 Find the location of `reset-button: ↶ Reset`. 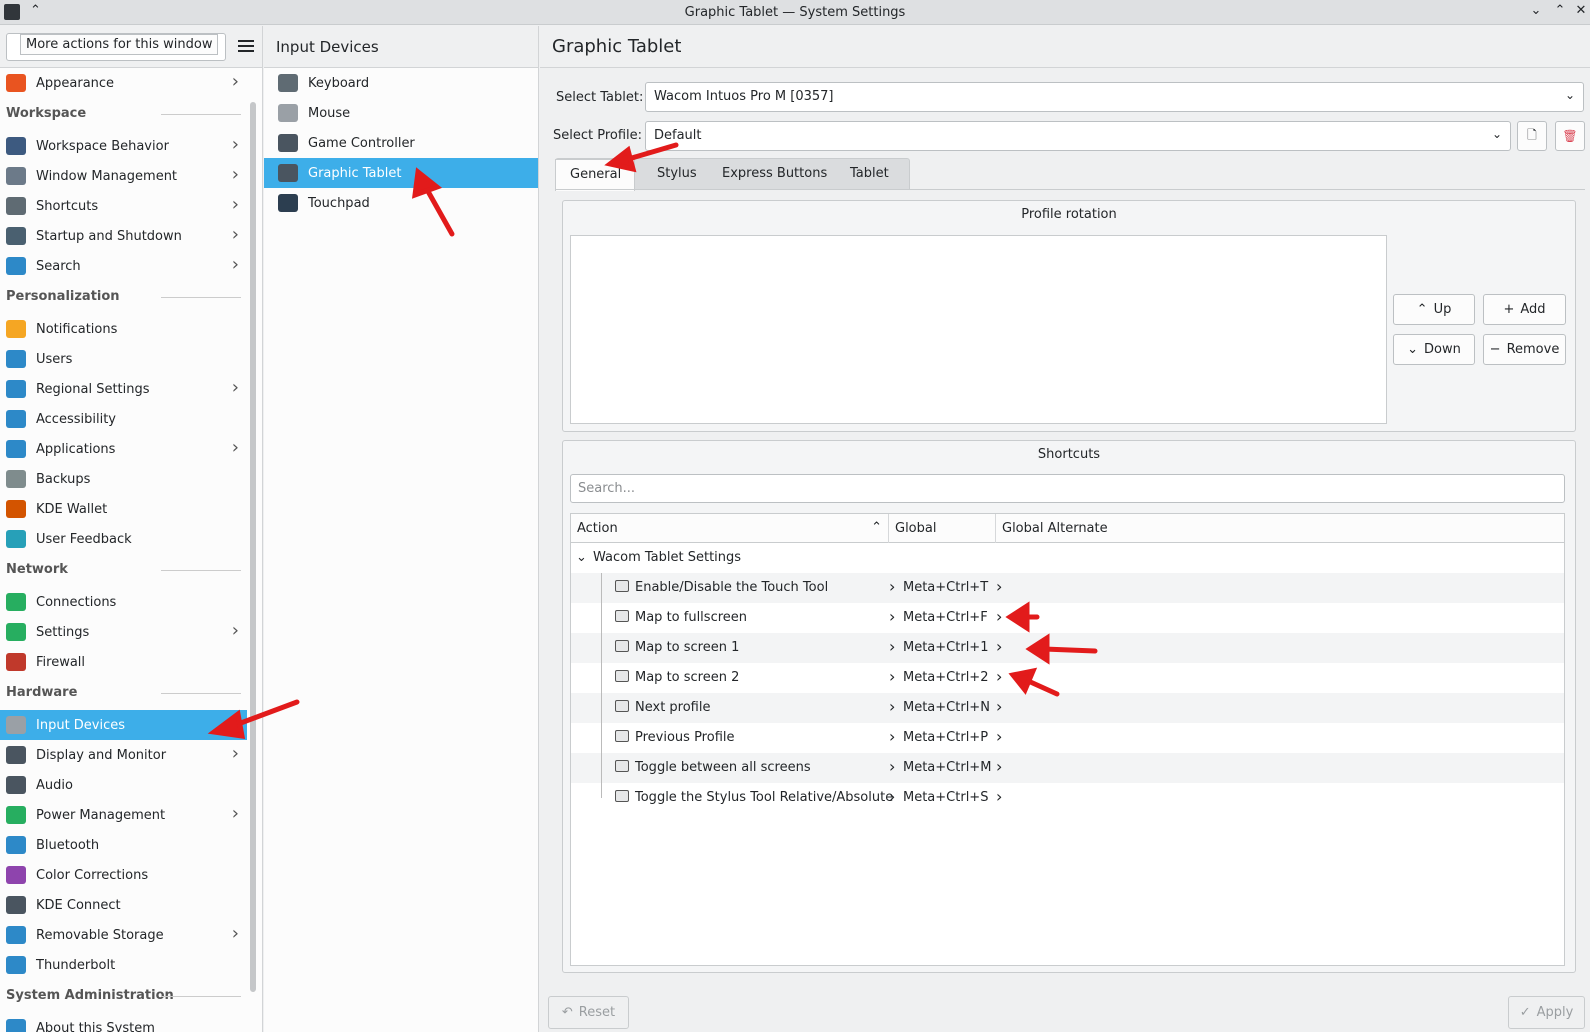

reset-button: ↶ Reset is located at coordinates (588, 1012).